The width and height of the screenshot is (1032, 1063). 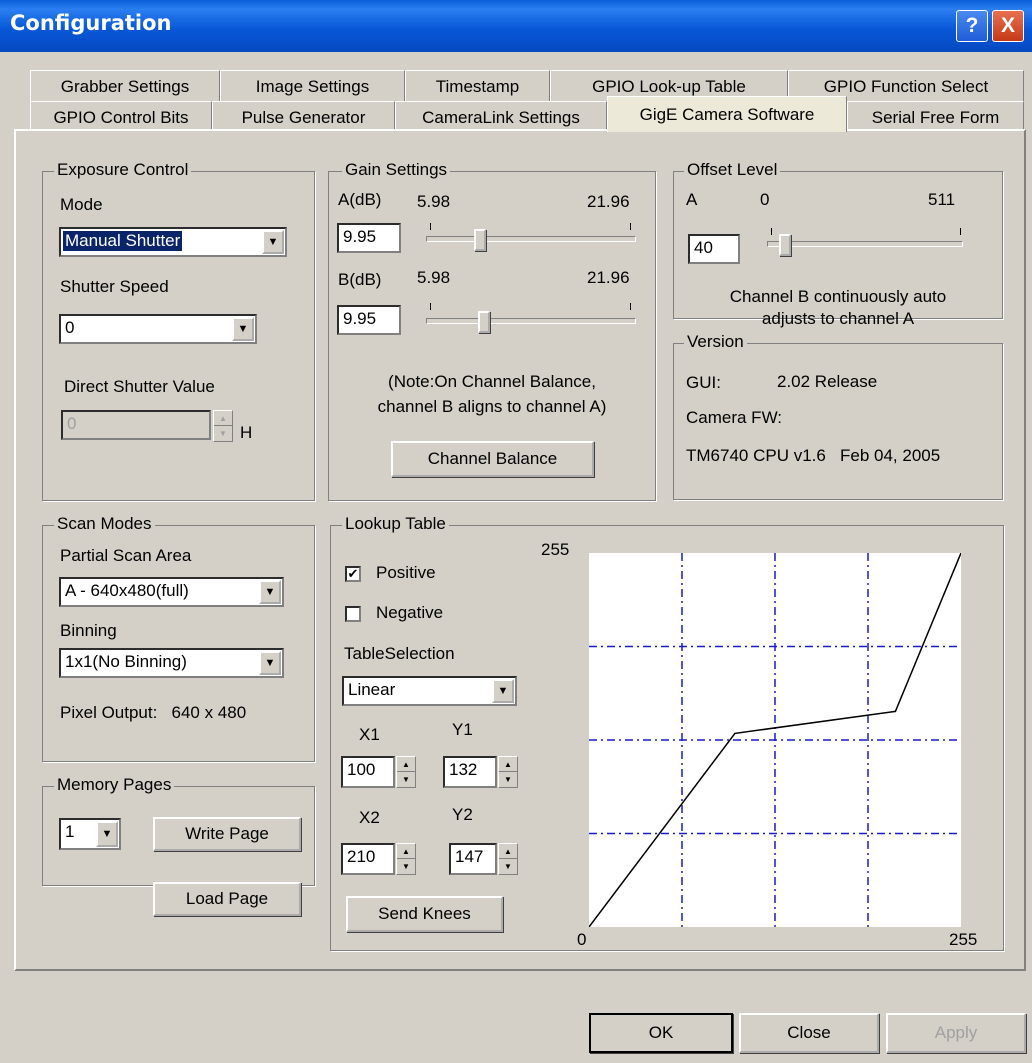 What do you see at coordinates (88, 630) in the screenshot?
I see `binning-label: Binning` at bounding box center [88, 630].